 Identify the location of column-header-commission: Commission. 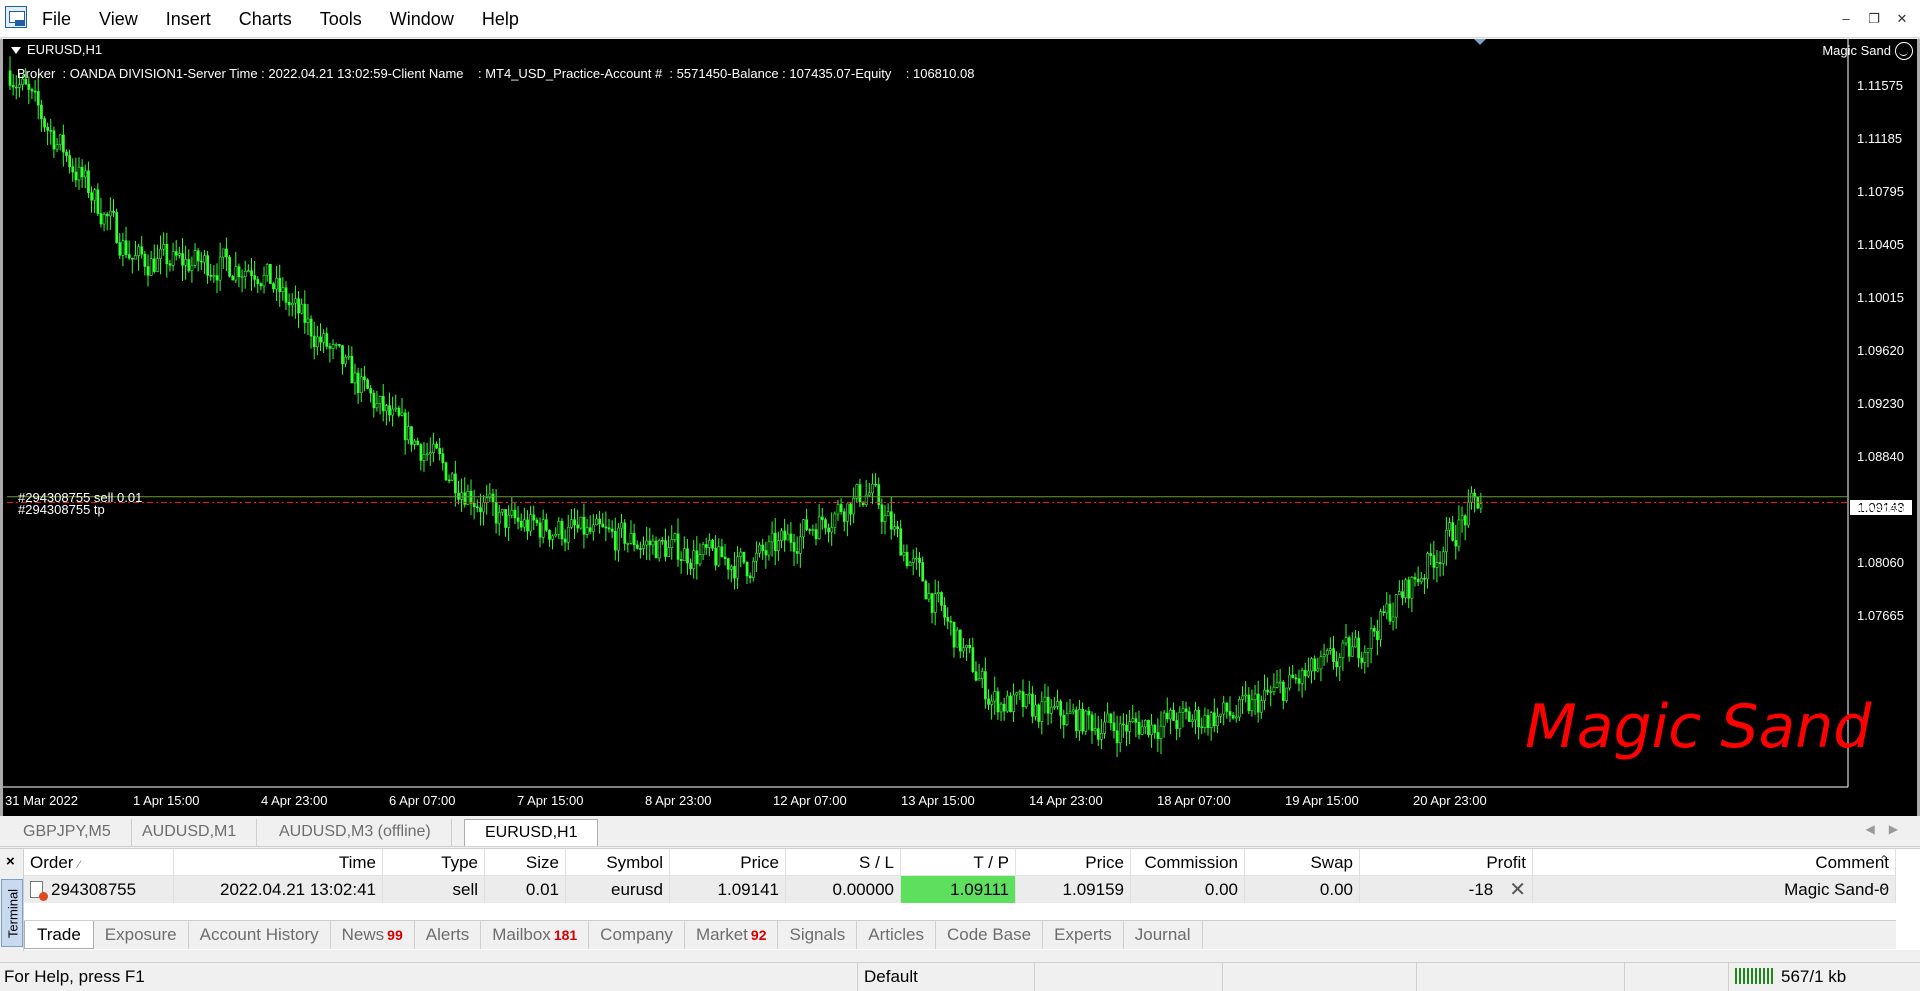
(1188, 862).